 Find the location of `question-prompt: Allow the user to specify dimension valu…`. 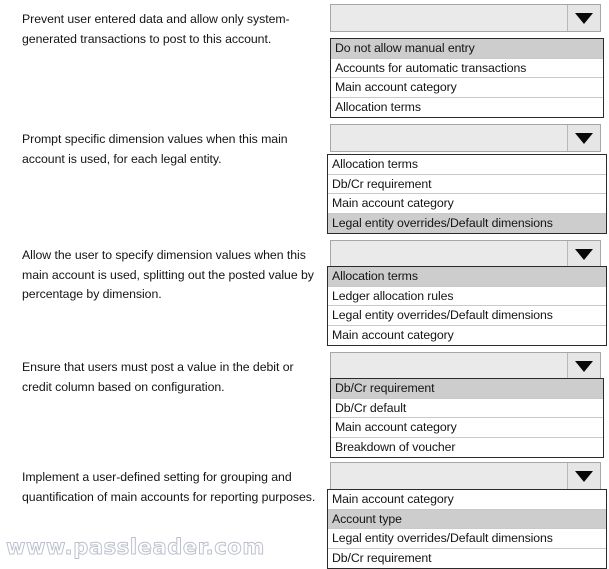

question-prompt: Allow the user to specify dimension valu… is located at coordinates (168, 274).